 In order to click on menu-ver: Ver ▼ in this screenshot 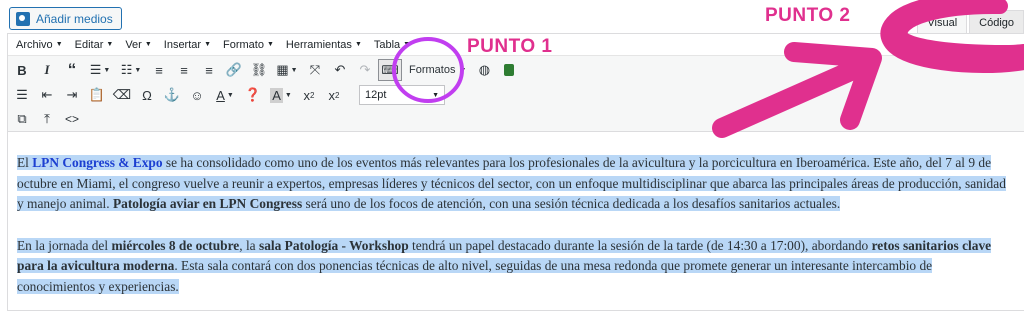, I will do `click(138, 45)`.